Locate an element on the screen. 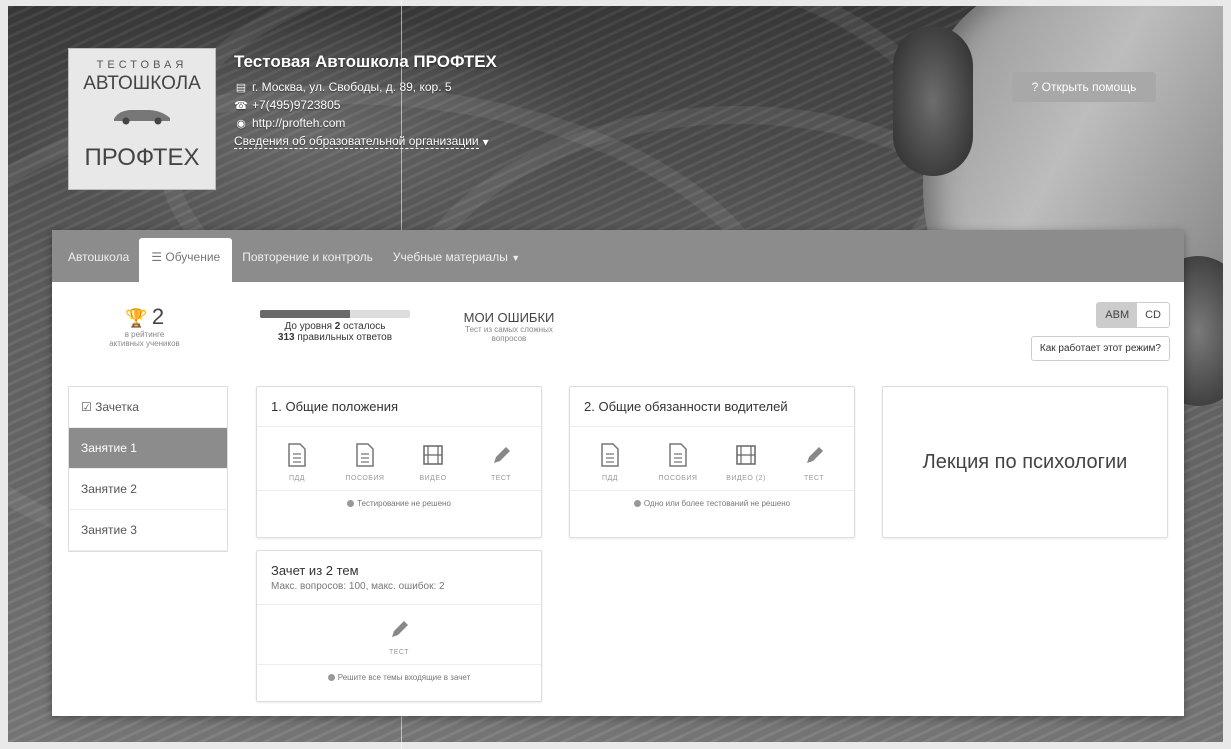  chevron-down-icon: ▼ is located at coordinates (516, 258).